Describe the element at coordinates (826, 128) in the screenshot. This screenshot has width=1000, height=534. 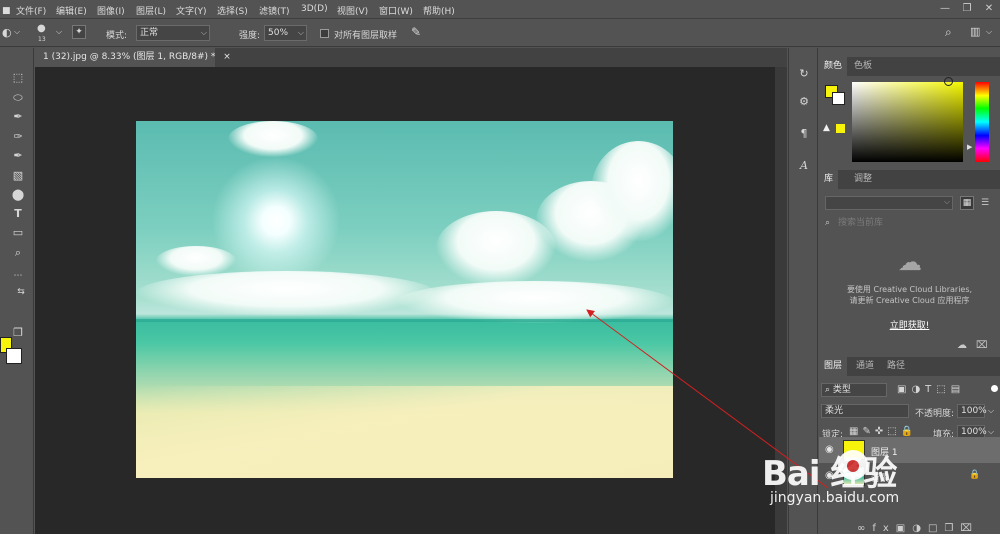
I see `warning-icon: ▲` at that location.